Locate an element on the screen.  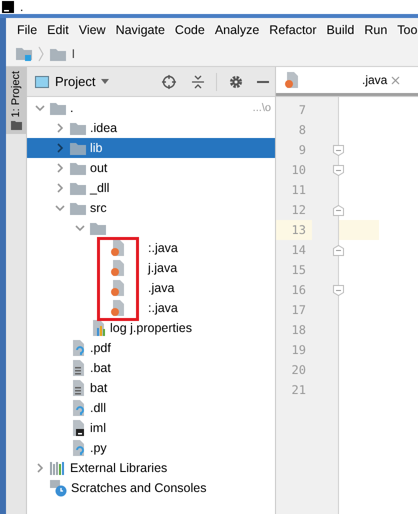
tree-item: j.java is located at coordinates (151, 268).